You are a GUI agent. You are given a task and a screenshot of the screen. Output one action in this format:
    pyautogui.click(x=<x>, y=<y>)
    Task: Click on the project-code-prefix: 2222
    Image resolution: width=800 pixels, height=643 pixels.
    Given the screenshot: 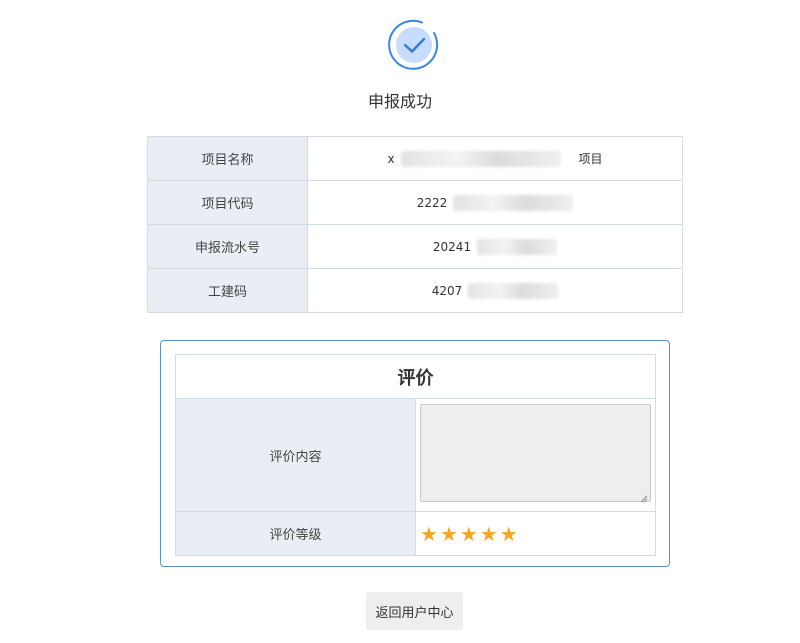 What is the action you would take?
    pyautogui.click(x=432, y=202)
    